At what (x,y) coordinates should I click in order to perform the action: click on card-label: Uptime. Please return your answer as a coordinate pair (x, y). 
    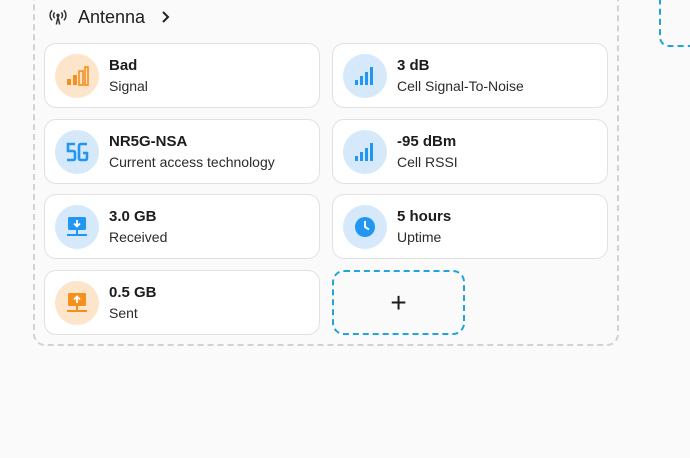
    Looking at the image, I should click on (419, 236).